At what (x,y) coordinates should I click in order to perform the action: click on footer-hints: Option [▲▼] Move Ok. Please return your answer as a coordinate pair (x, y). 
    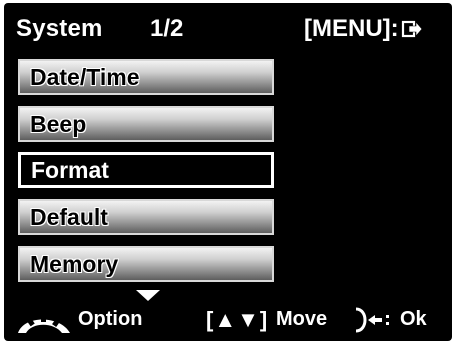
    Looking at the image, I should click on (228, 319).